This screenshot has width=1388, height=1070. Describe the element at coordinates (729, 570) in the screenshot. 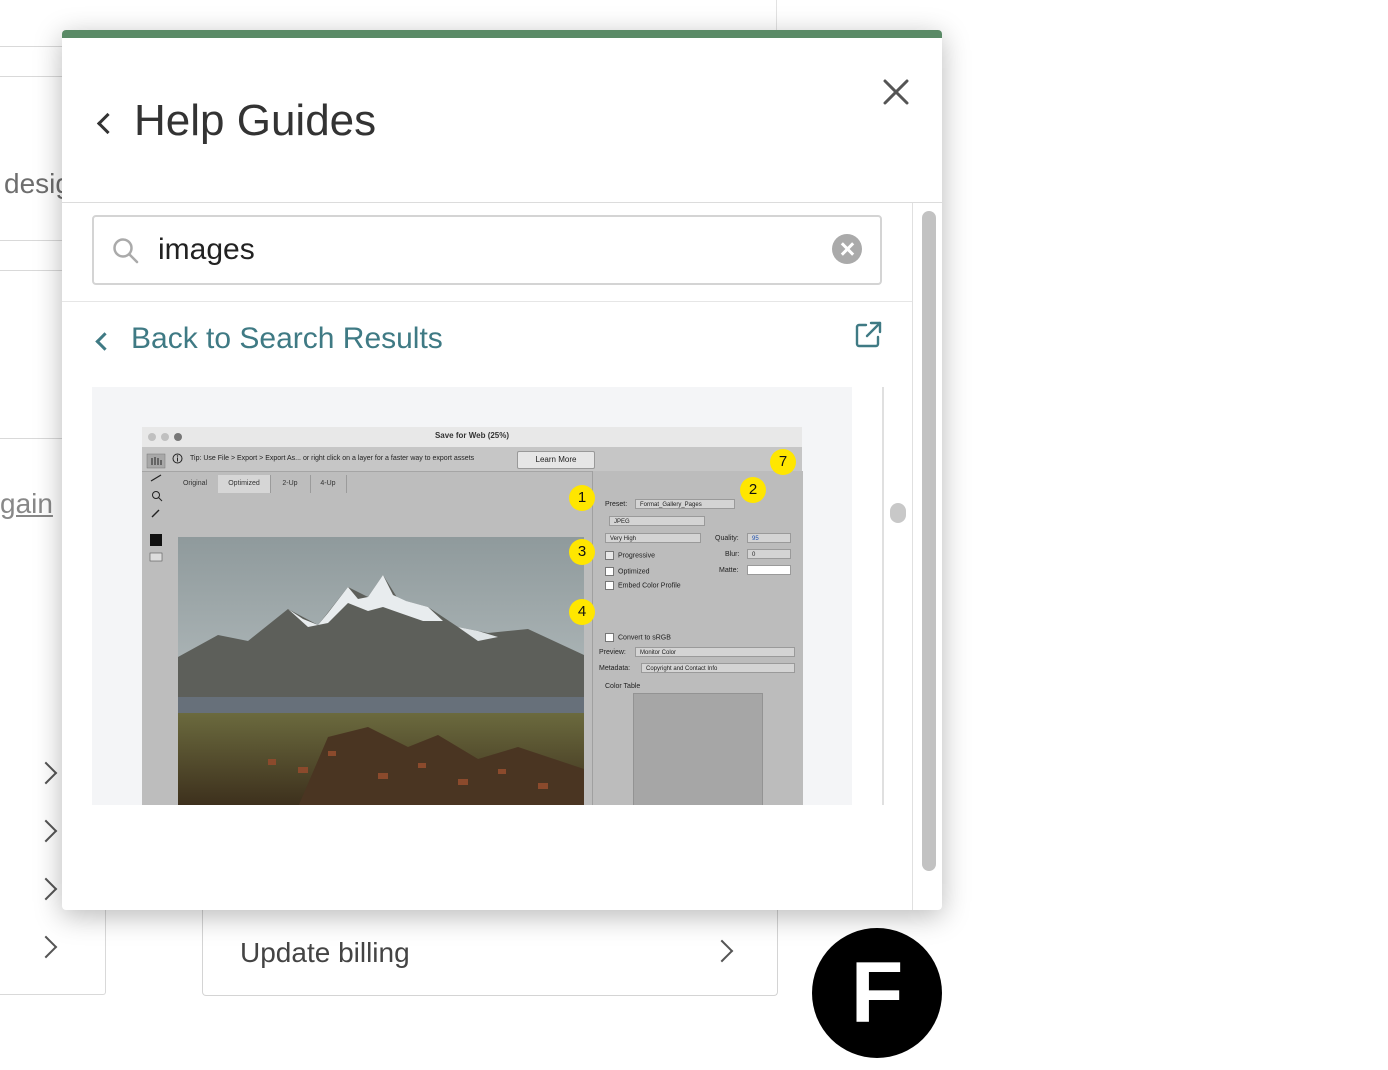

I see `matte-label: Matte:` at that location.